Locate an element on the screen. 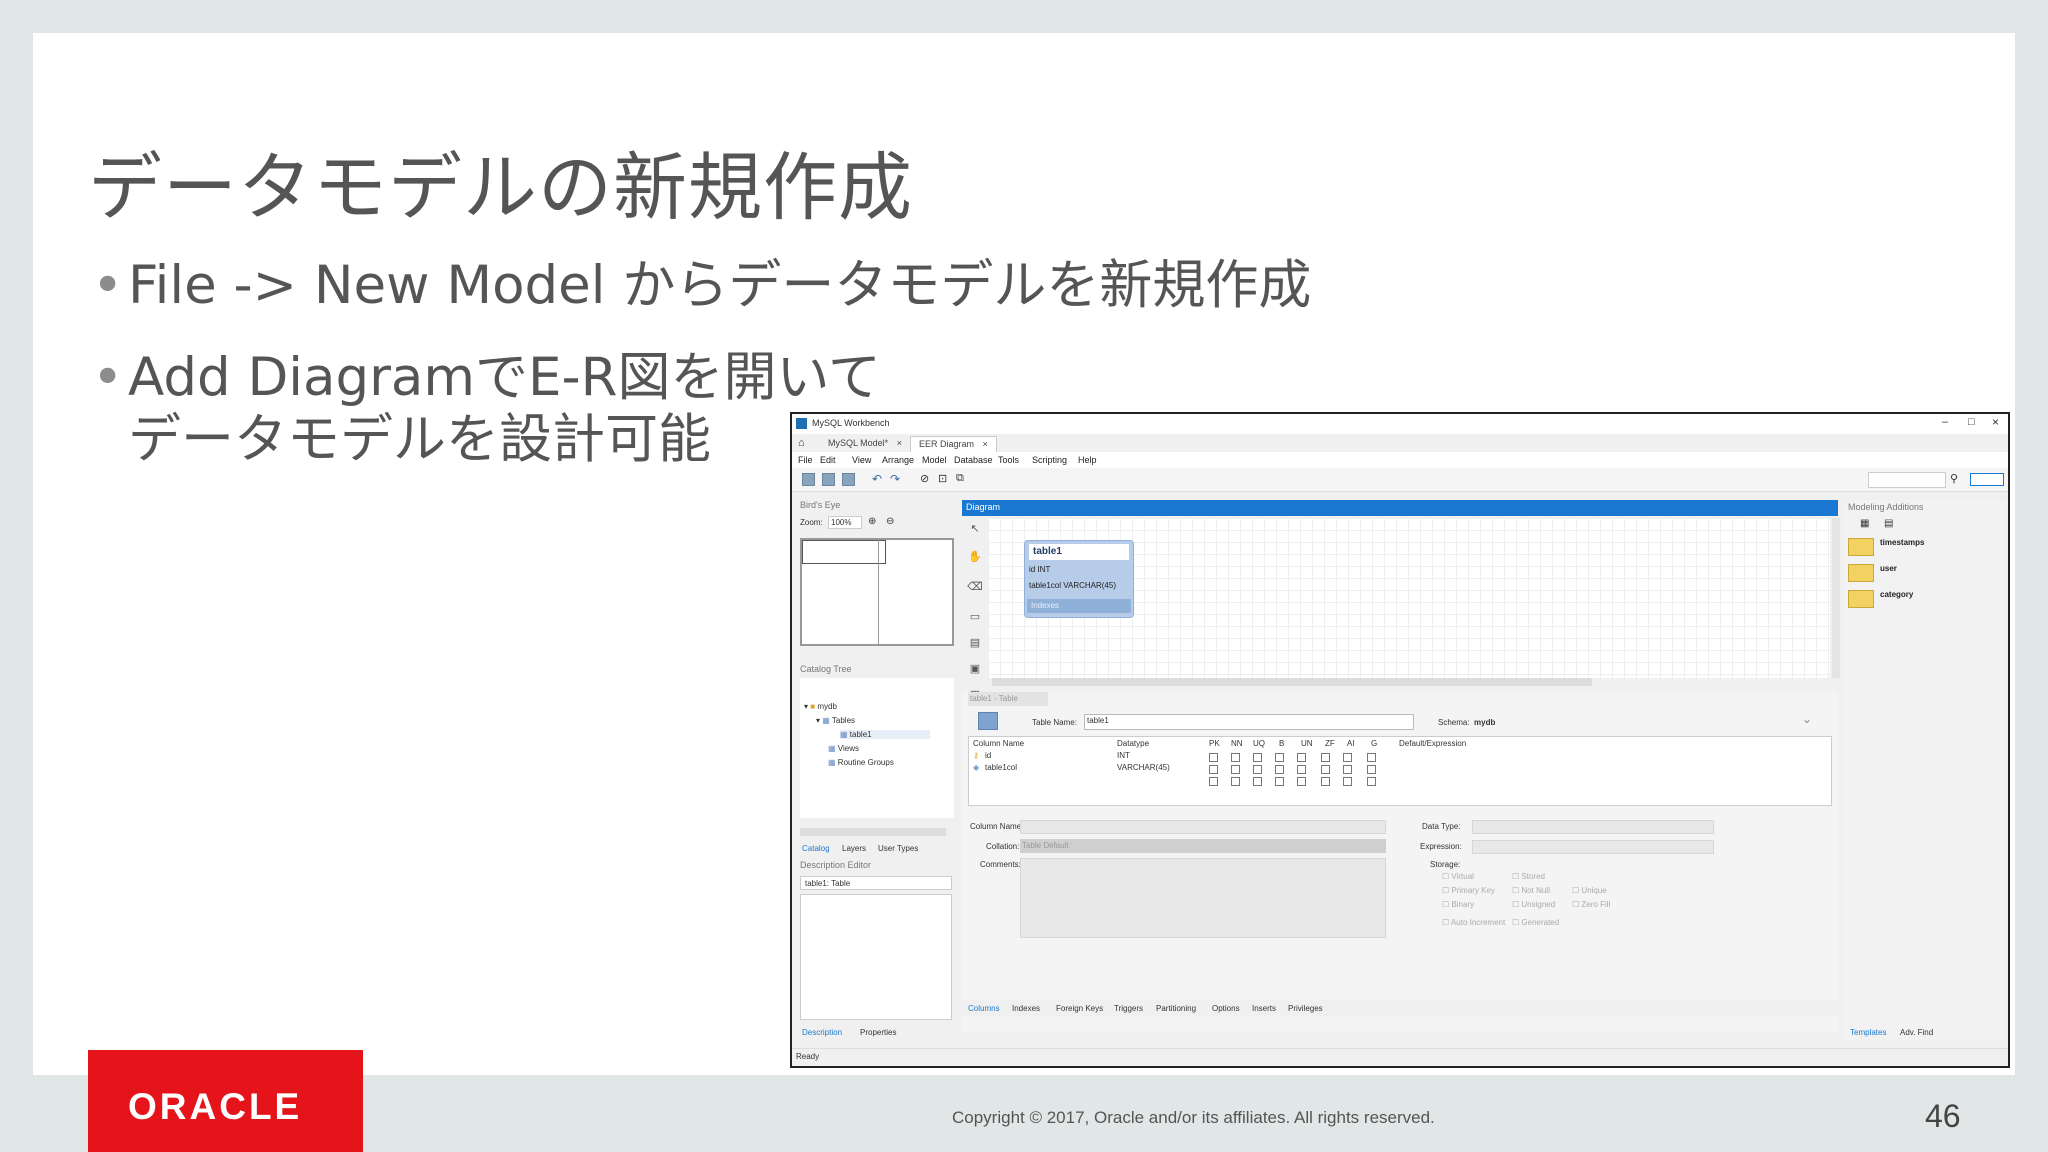 This screenshot has width=2048, height=1152. maximize-button: □ is located at coordinates (1971, 422).